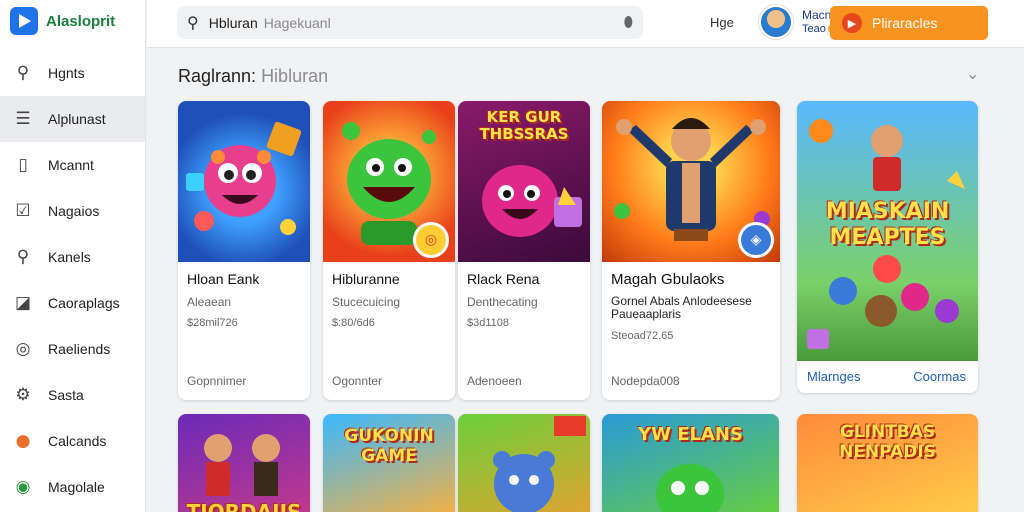 The width and height of the screenshot is (1024, 512). I want to click on play-icon: ▶, so click(852, 23).